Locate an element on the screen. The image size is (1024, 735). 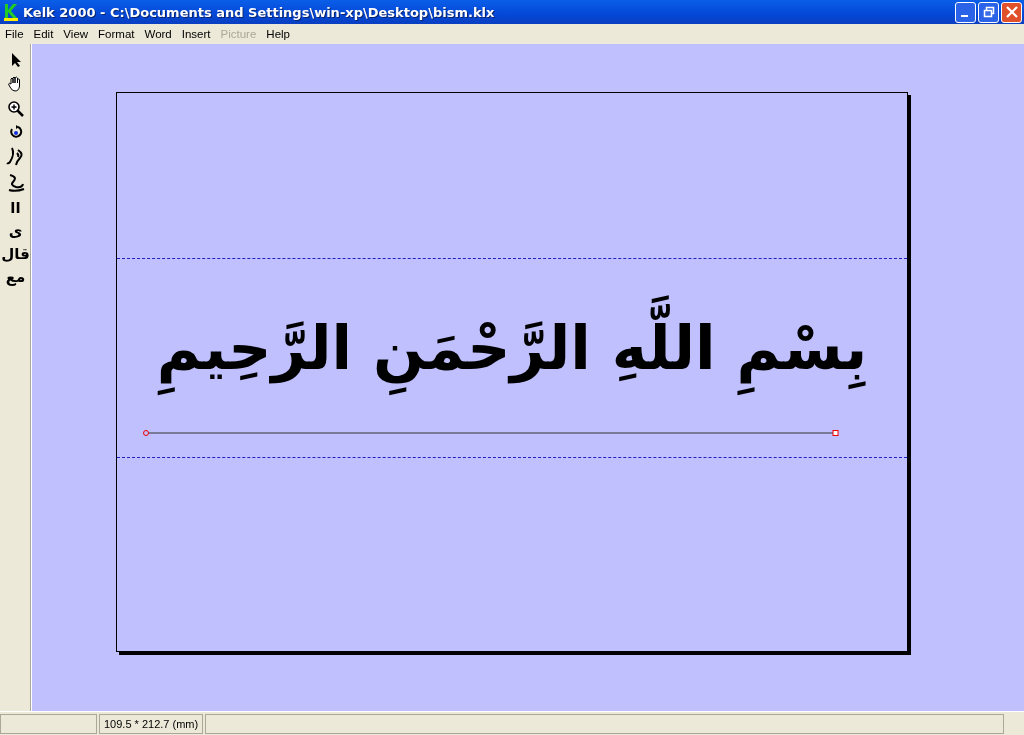
menu-item: Help is located at coordinates (278, 34).